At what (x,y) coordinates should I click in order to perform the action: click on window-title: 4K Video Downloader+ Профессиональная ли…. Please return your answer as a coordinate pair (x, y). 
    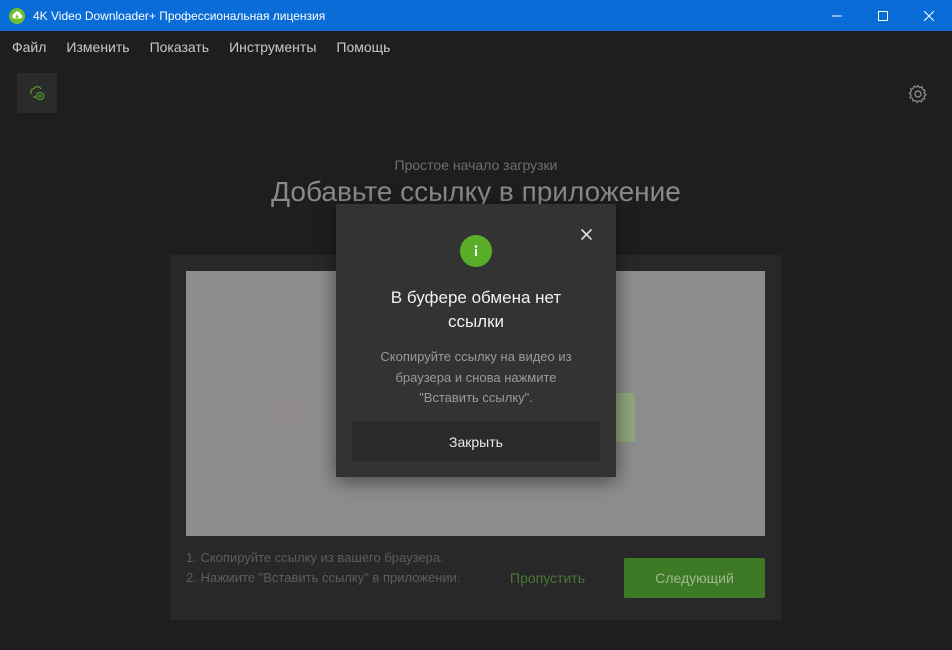
    Looking at the image, I should click on (179, 15).